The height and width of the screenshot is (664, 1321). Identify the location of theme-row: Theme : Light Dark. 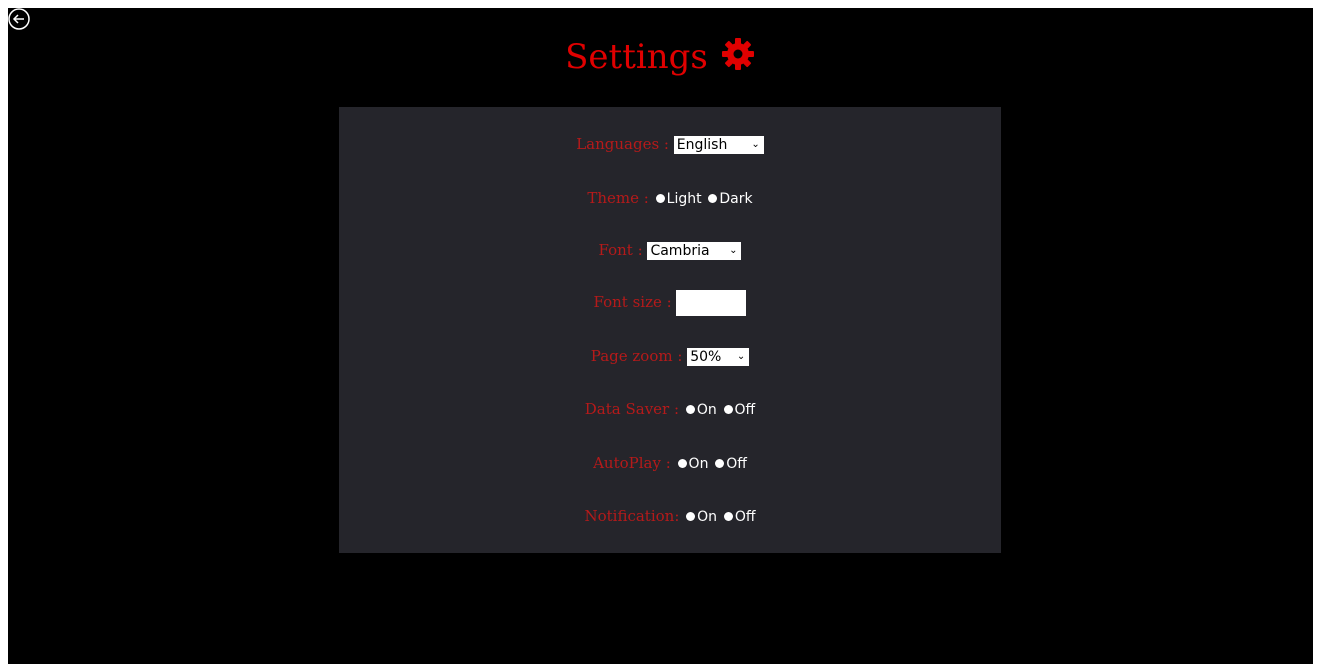
(670, 198).